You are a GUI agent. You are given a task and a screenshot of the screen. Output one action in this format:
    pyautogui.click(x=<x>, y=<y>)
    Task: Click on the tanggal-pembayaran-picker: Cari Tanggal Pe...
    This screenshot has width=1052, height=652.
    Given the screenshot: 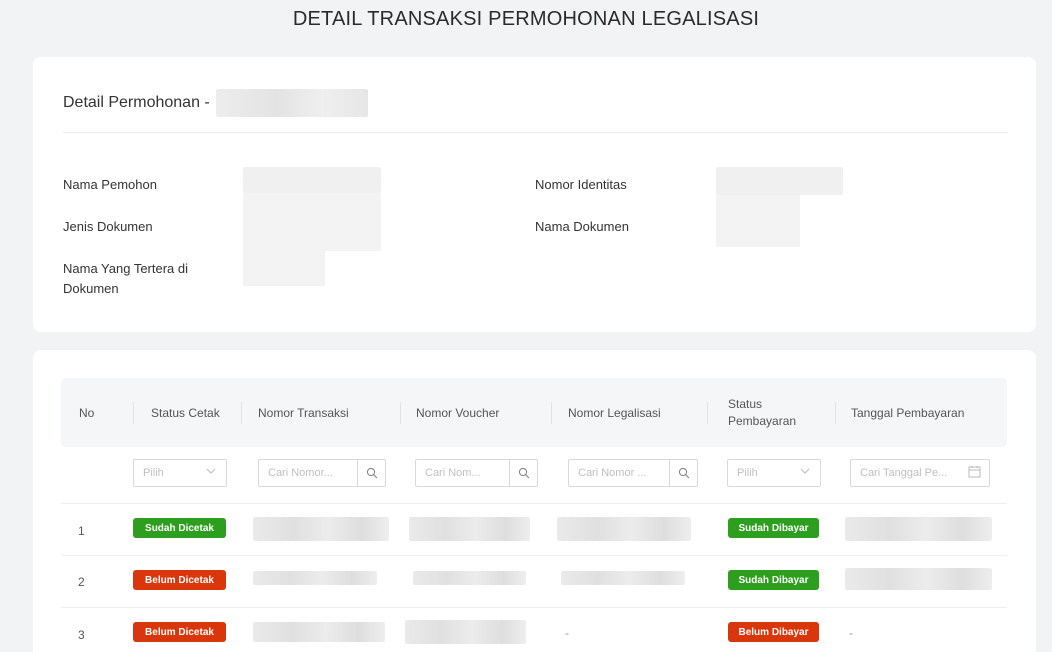 What is the action you would take?
    pyautogui.click(x=920, y=473)
    